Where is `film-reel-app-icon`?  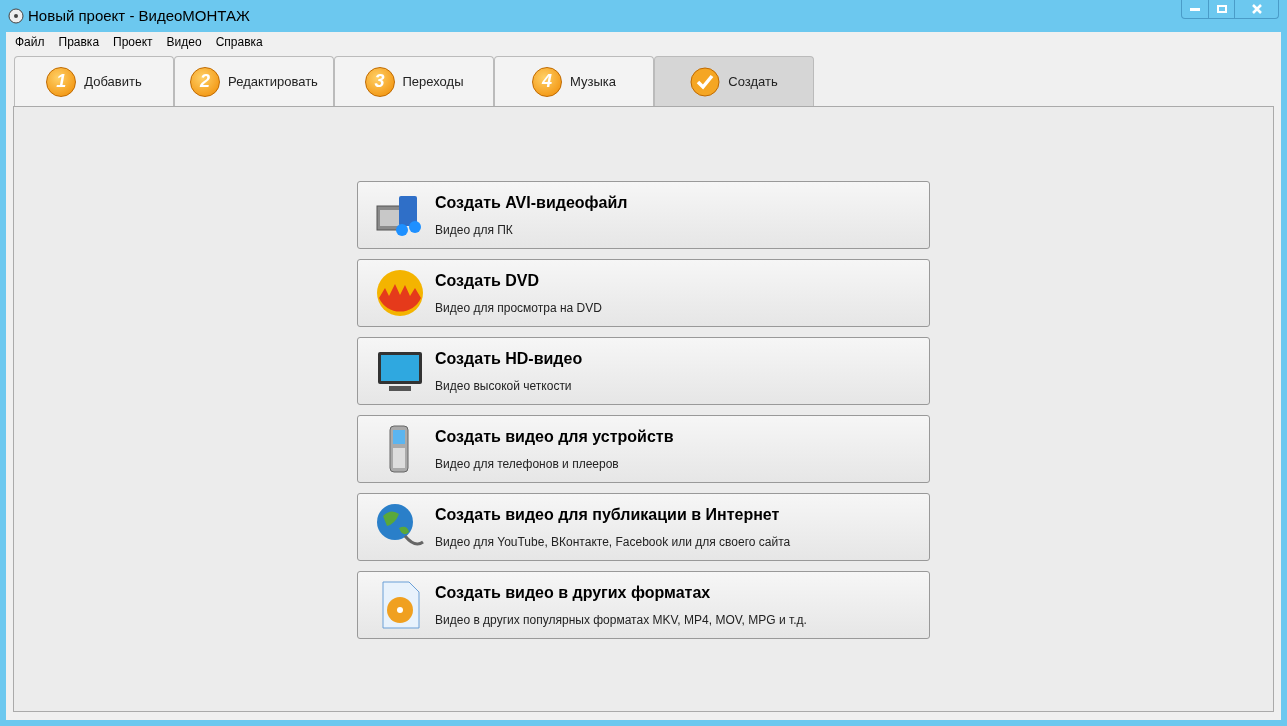 film-reel-app-icon is located at coordinates (16, 16).